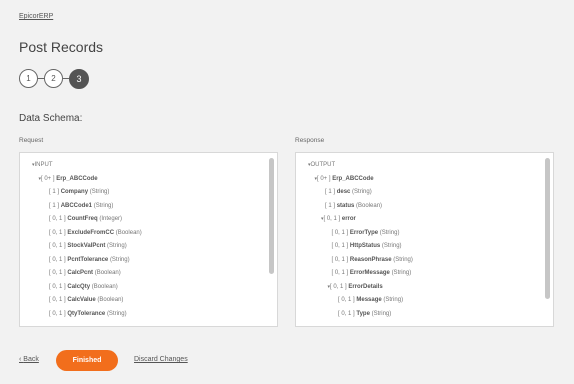 This screenshot has height=384, width=574. Describe the element at coordinates (36, 16) in the screenshot. I see `breadcrumb: EpicorERP` at that location.